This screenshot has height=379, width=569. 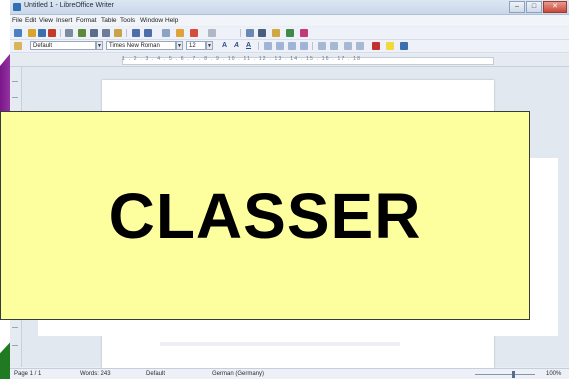 I want to click on status-style: Default, so click(x=155, y=374).